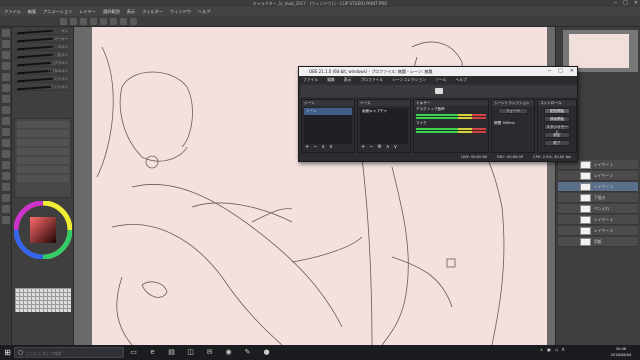 The image size is (640, 360). Describe the element at coordinates (111, 12) in the screenshot. I see `menu-selection: 選択範囲` at that location.